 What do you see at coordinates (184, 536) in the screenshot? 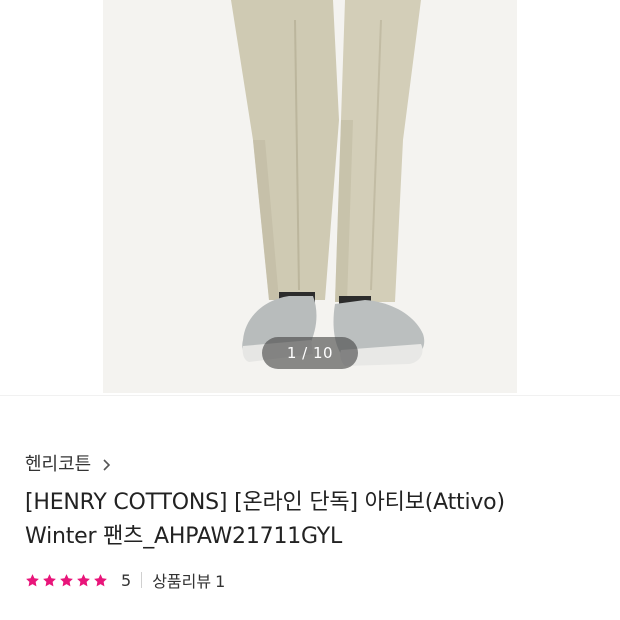
I see `product-title-line-2: Winter 팬츠_AHPAW21711GYL` at bounding box center [184, 536].